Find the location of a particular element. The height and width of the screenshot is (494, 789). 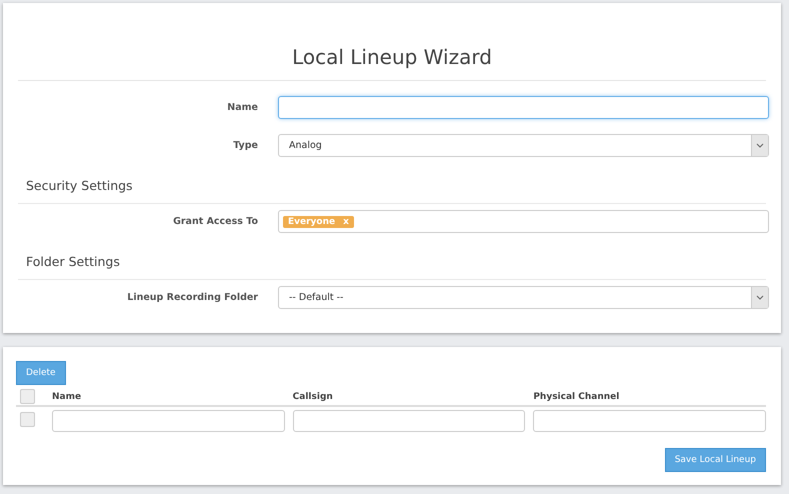

remove-tag: x is located at coordinates (346, 221).